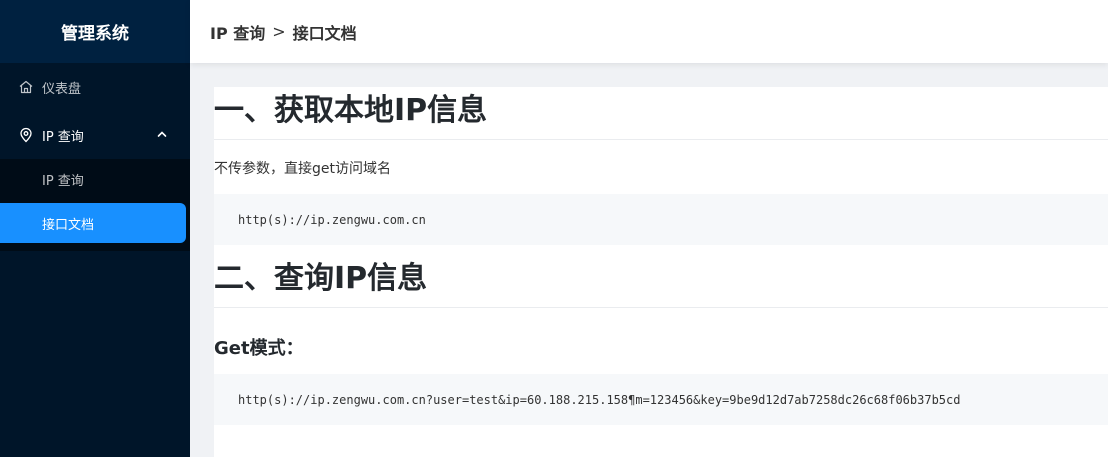 The width and height of the screenshot is (1108, 457). Describe the element at coordinates (26, 87) in the screenshot. I see `home-icon` at that location.